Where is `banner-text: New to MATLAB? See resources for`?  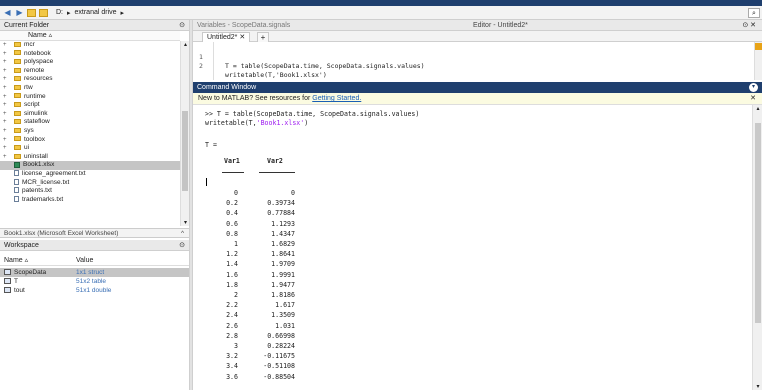 banner-text: New to MATLAB? See resources for is located at coordinates (255, 98).